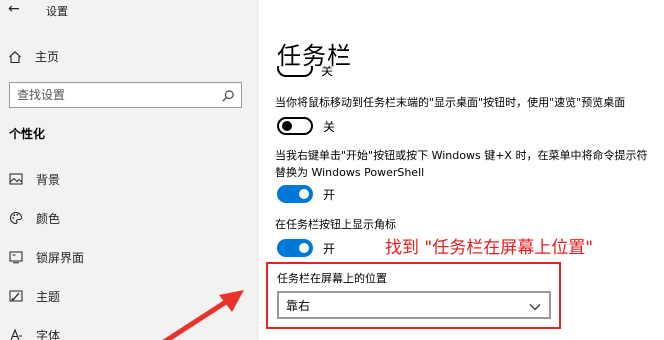 The image size is (664, 340). I want to click on sidebar-item-label: 主题, so click(48, 296).